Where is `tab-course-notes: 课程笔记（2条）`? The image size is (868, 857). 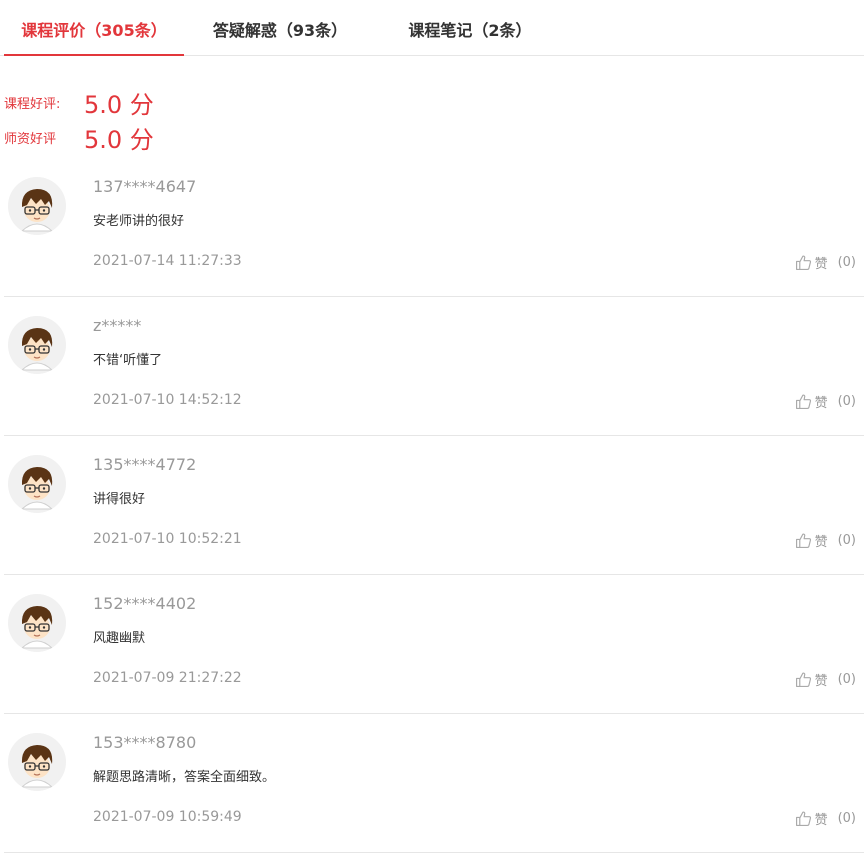 tab-course-notes: 课程笔记（2条） is located at coordinates (470, 27).